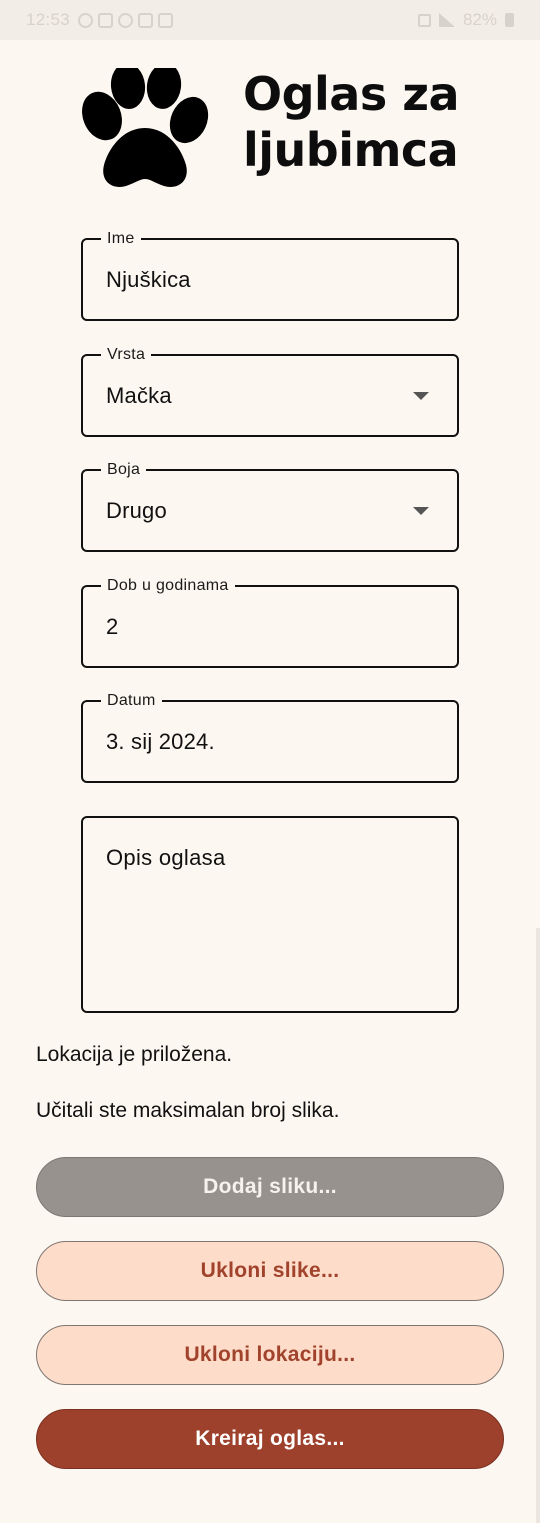 This screenshot has height=1523, width=540. Describe the element at coordinates (509, 20) in the screenshot. I see `battery-icon` at that location.